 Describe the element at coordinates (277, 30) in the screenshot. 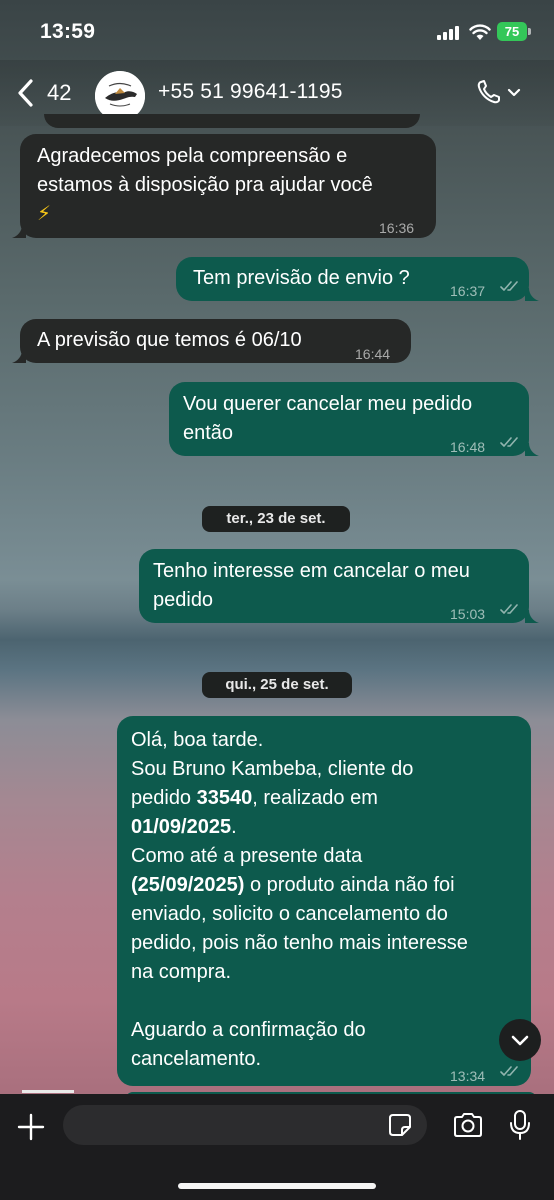

I see `status-bar: 13:59 75` at that location.